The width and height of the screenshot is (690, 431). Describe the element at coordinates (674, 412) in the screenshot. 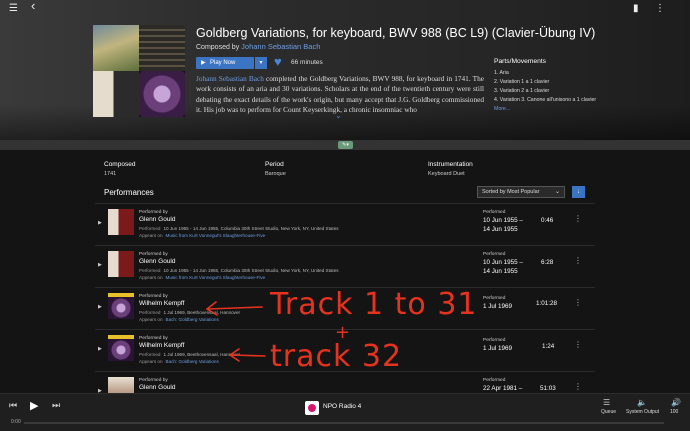

I see `volume-level: 100` at that location.